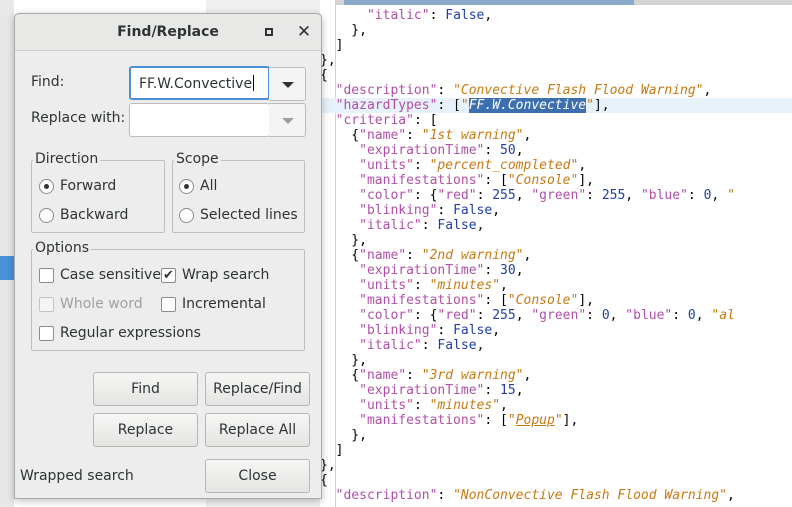 The image size is (792, 507). I want to click on find-button: Find, so click(145, 389).